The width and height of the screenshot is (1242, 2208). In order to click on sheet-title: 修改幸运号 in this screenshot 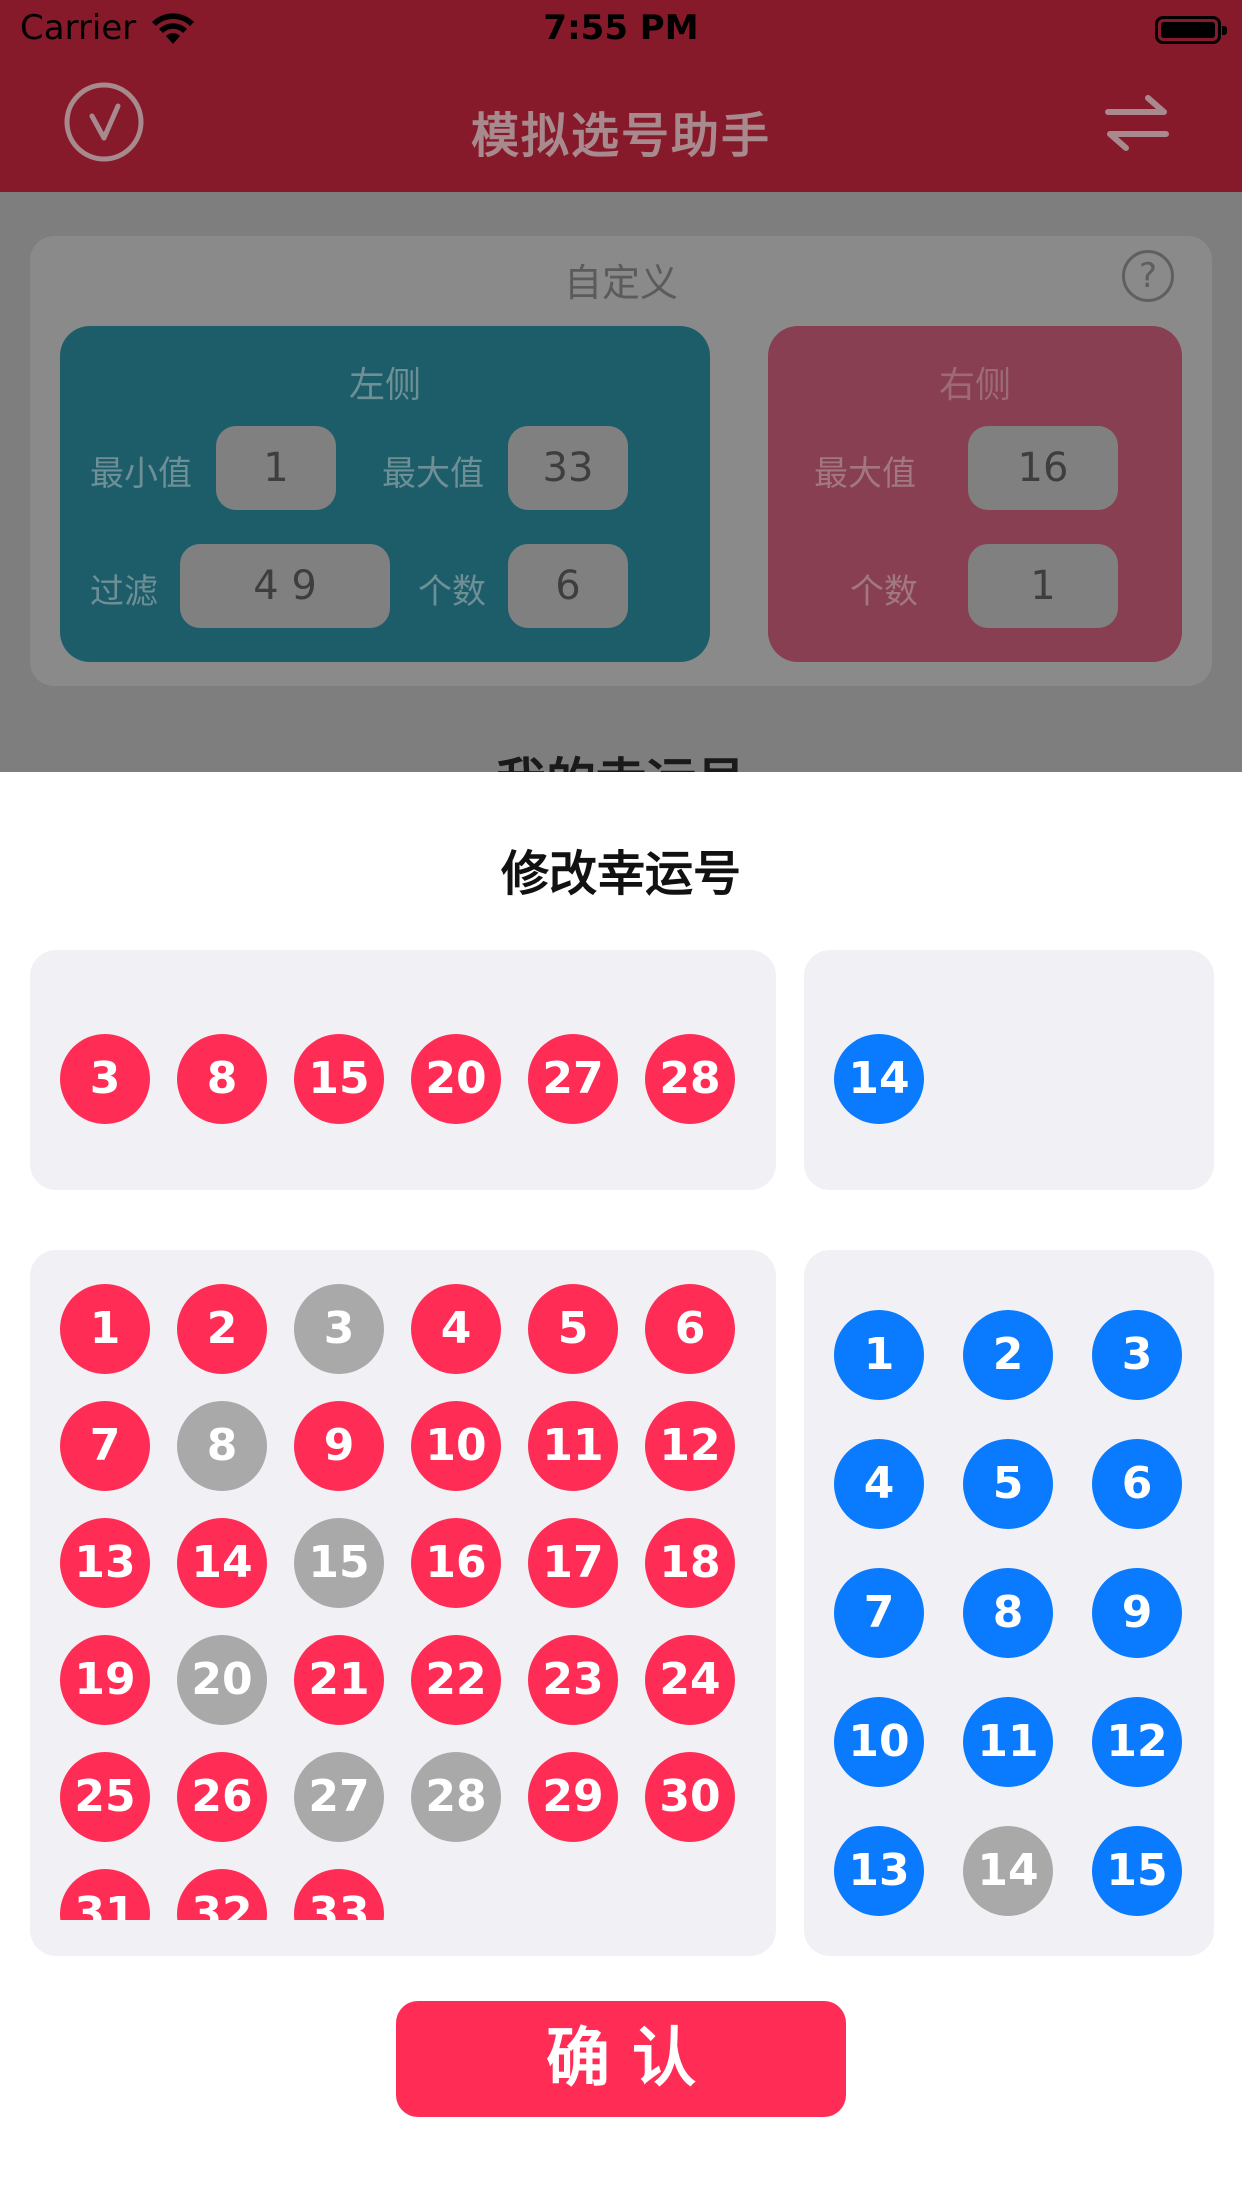, I will do `click(620, 874)`.